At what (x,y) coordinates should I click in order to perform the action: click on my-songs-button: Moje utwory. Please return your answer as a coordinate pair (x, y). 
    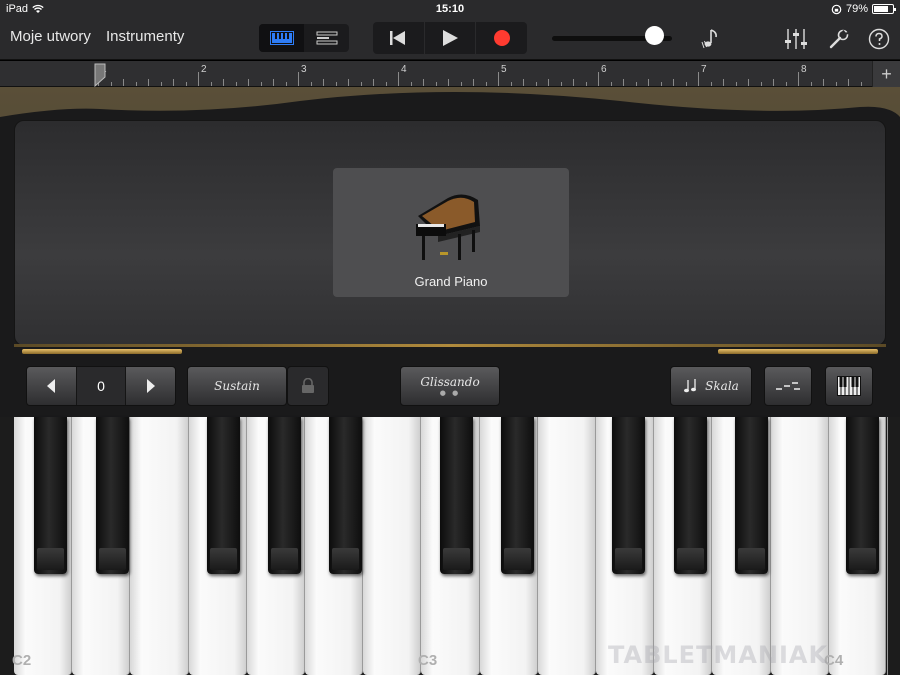
    Looking at the image, I should click on (50, 36).